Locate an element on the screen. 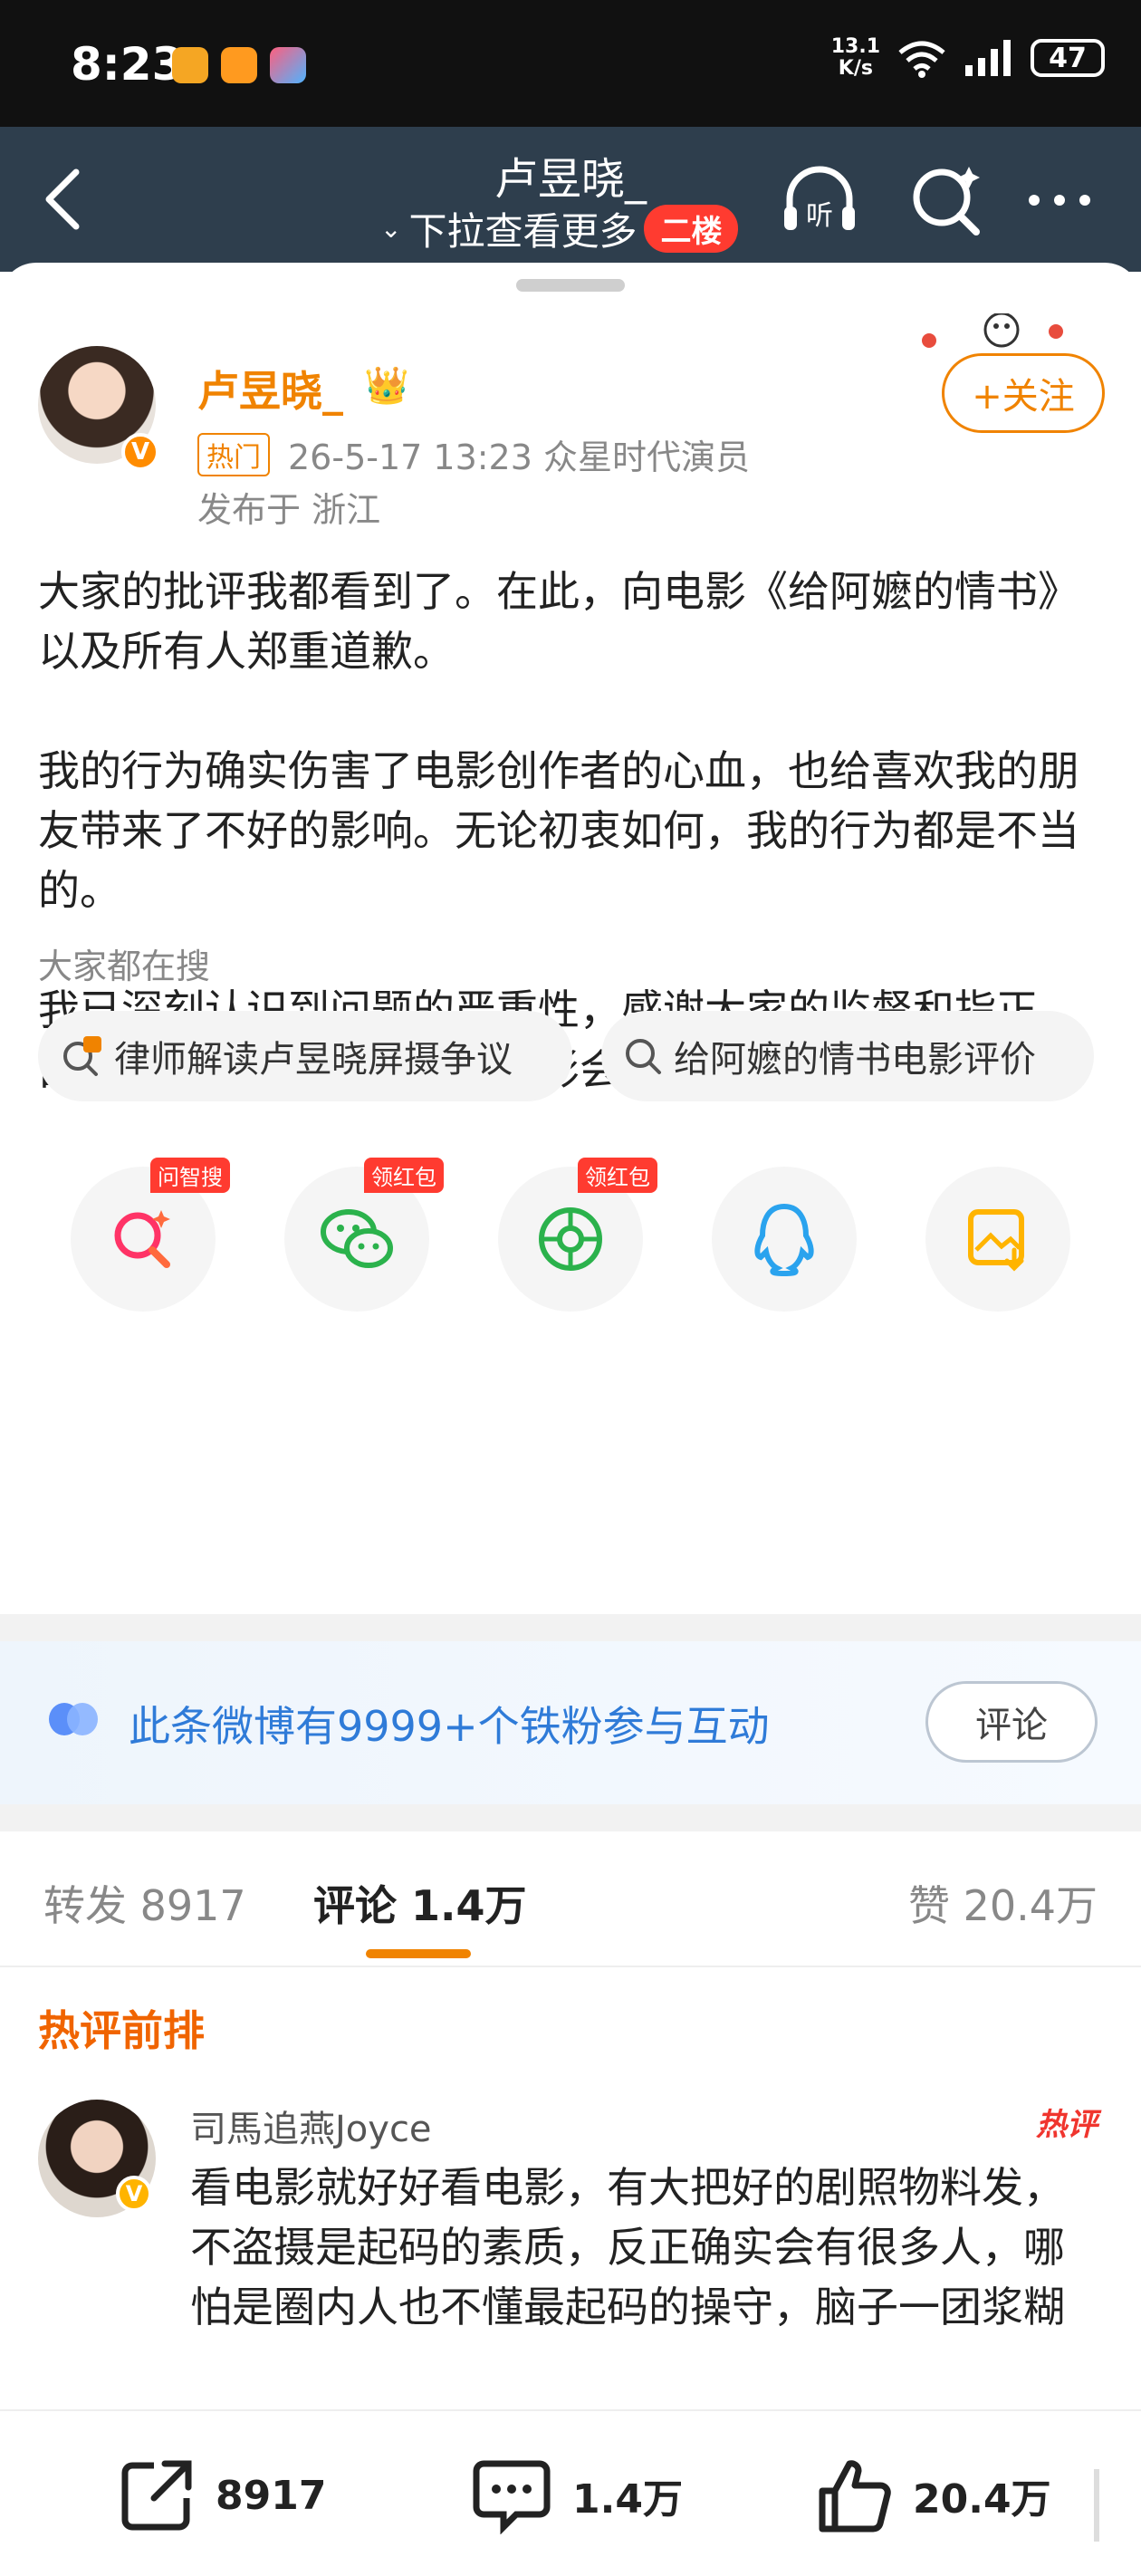  moments-icon is located at coordinates (570, 1239).